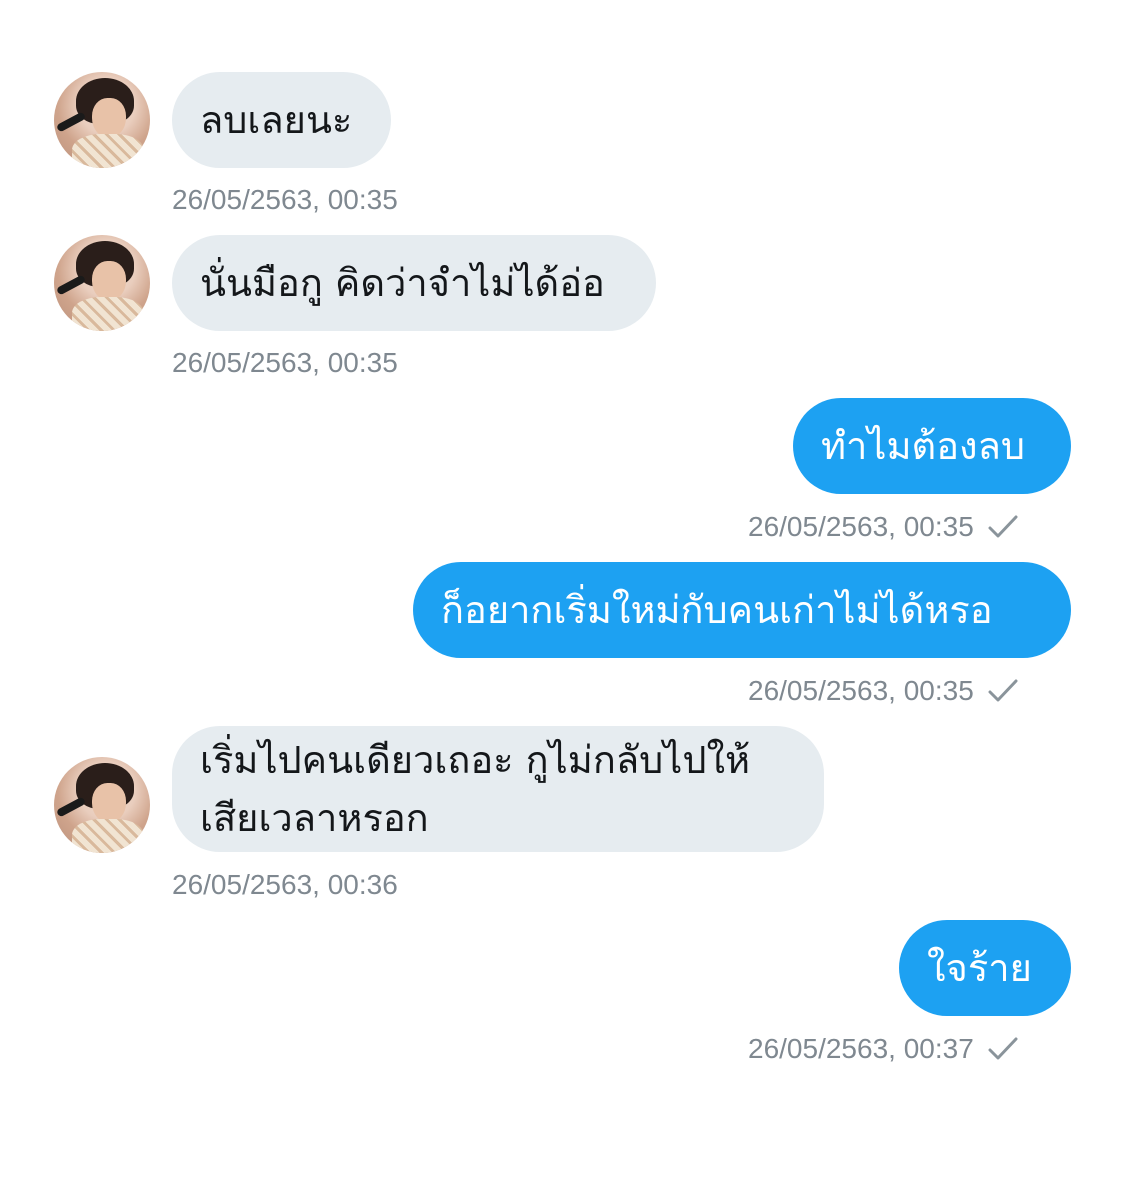 This screenshot has width=1125, height=1200. I want to click on message-bubble: ใจร้าย, so click(985, 968).